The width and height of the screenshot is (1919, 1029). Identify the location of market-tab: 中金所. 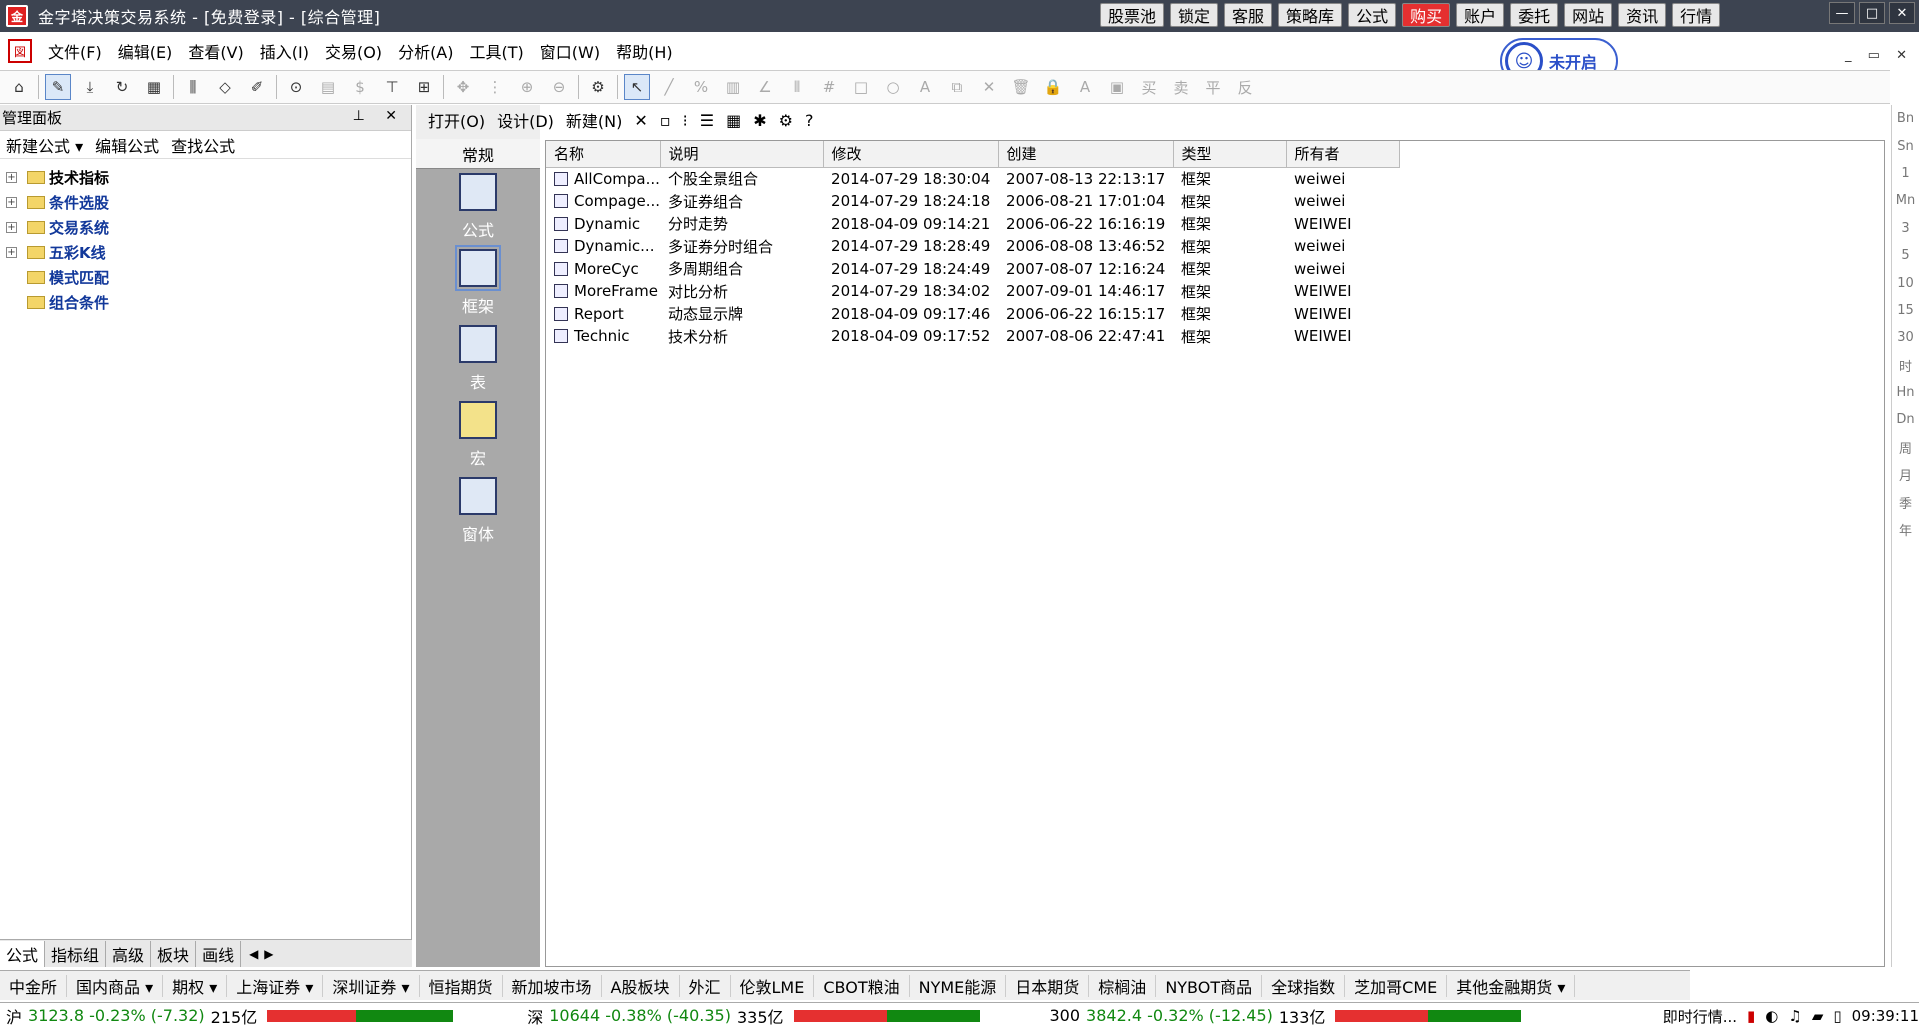
(34, 985).